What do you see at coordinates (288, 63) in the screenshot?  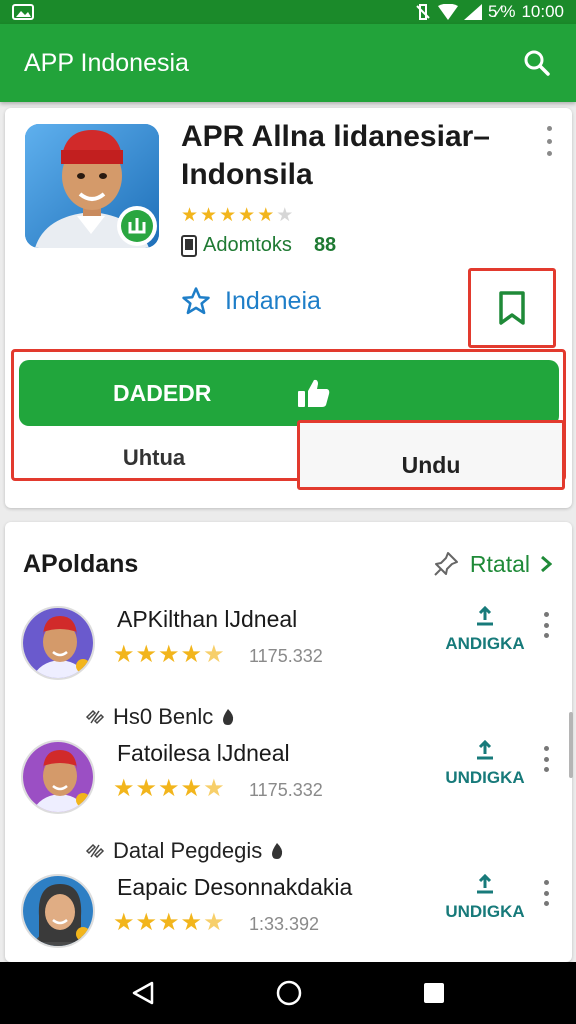 I see `app-bar: APP Indonesia` at bounding box center [288, 63].